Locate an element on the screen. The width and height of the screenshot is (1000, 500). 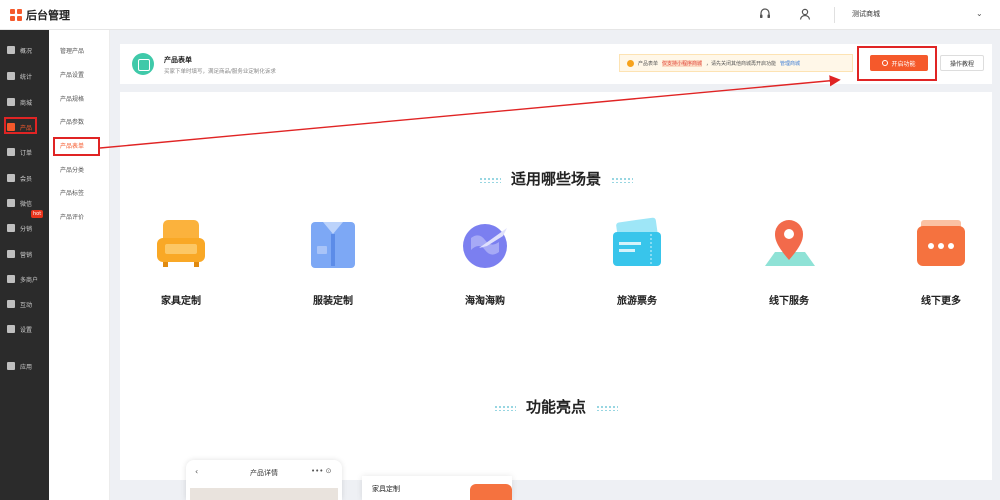
sidebar-item-settings: 设置 is located at coordinates (24, 329).